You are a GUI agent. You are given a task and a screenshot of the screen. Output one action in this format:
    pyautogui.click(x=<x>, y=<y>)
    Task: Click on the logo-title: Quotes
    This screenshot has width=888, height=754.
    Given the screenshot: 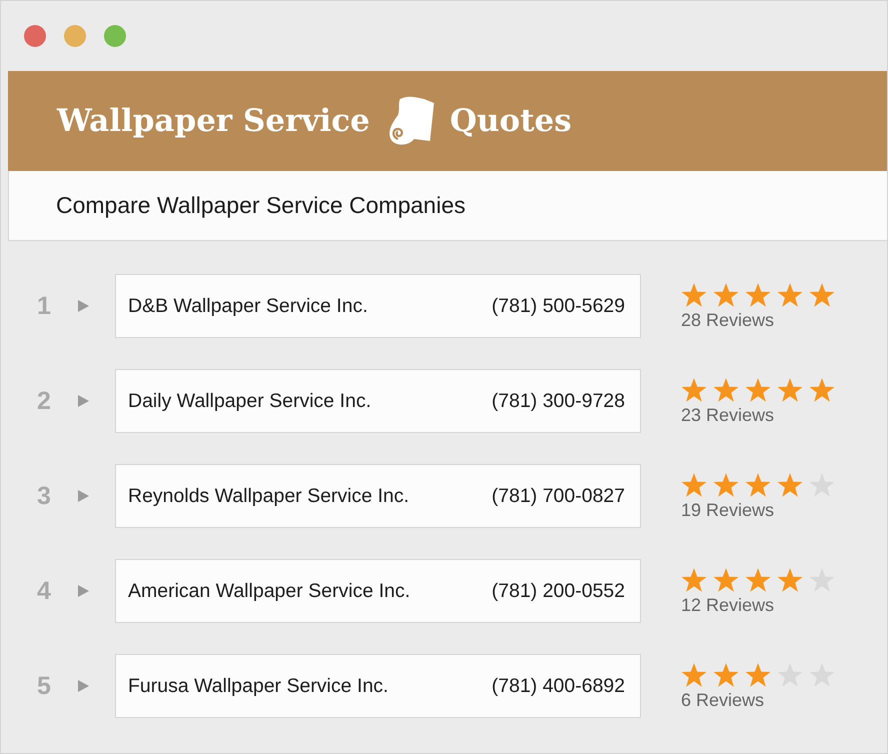 What is the action you would take?
    pyautogui.click(x=511, y=121)
    